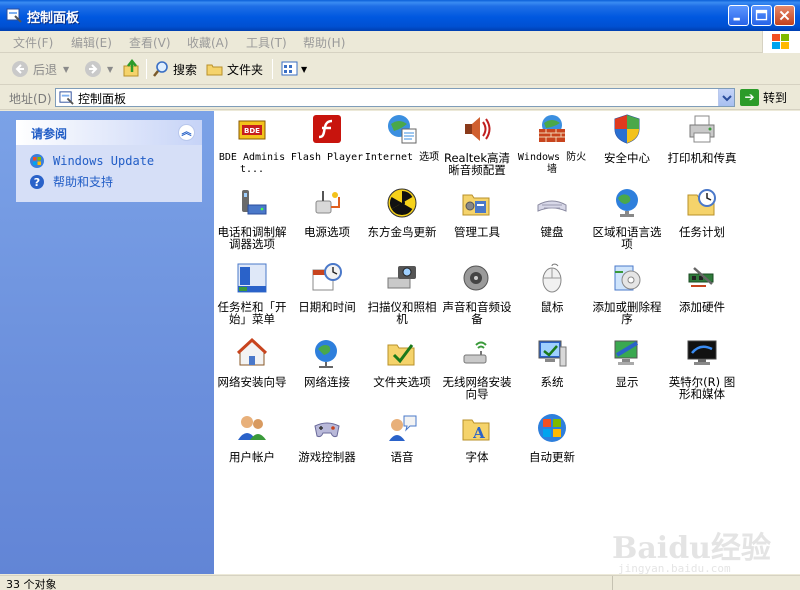  What do you see at coordinates (627, 293) in the screenshot?
I see `cp-item-add-remove-programs: 添加或删除程序` at bounding box center [627, 293].